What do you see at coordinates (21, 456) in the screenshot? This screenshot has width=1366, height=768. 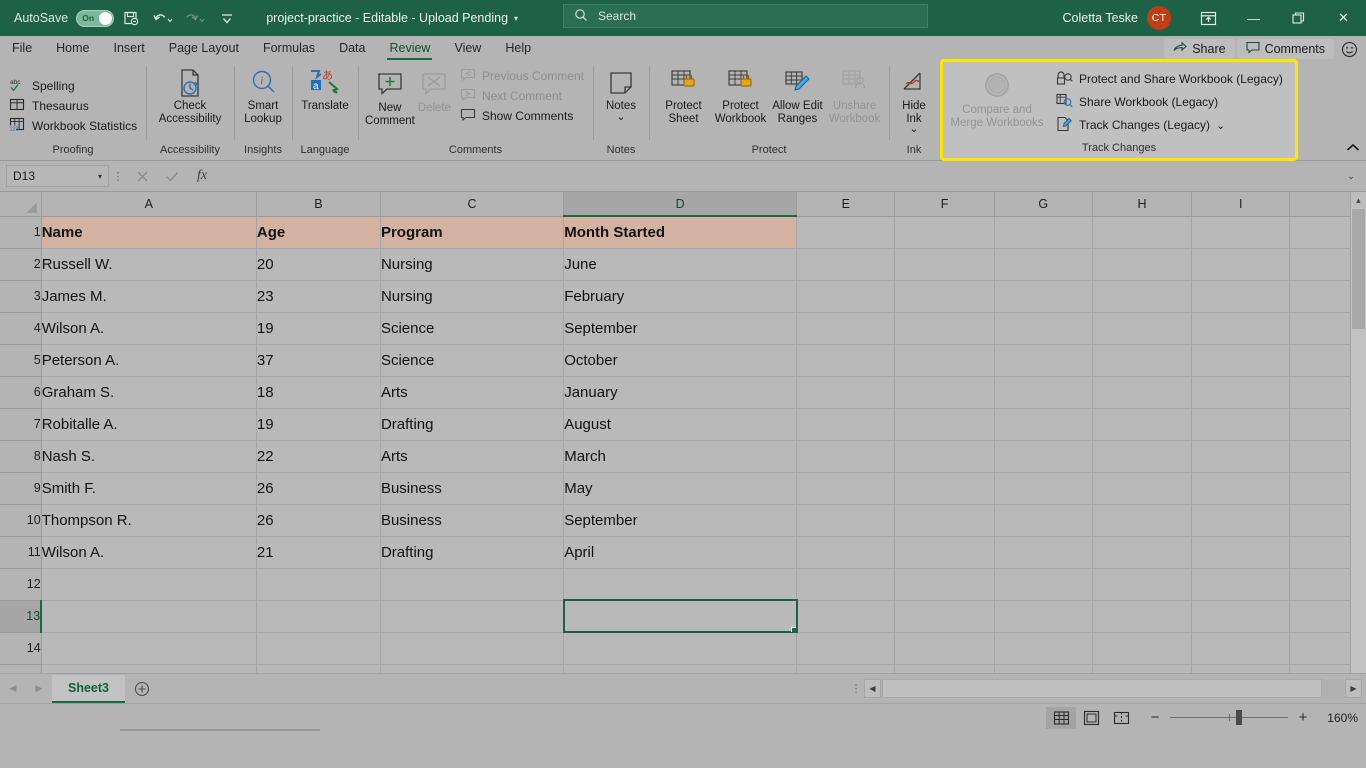 I see `row-header-8: 8` at bounding box center [21, 456].